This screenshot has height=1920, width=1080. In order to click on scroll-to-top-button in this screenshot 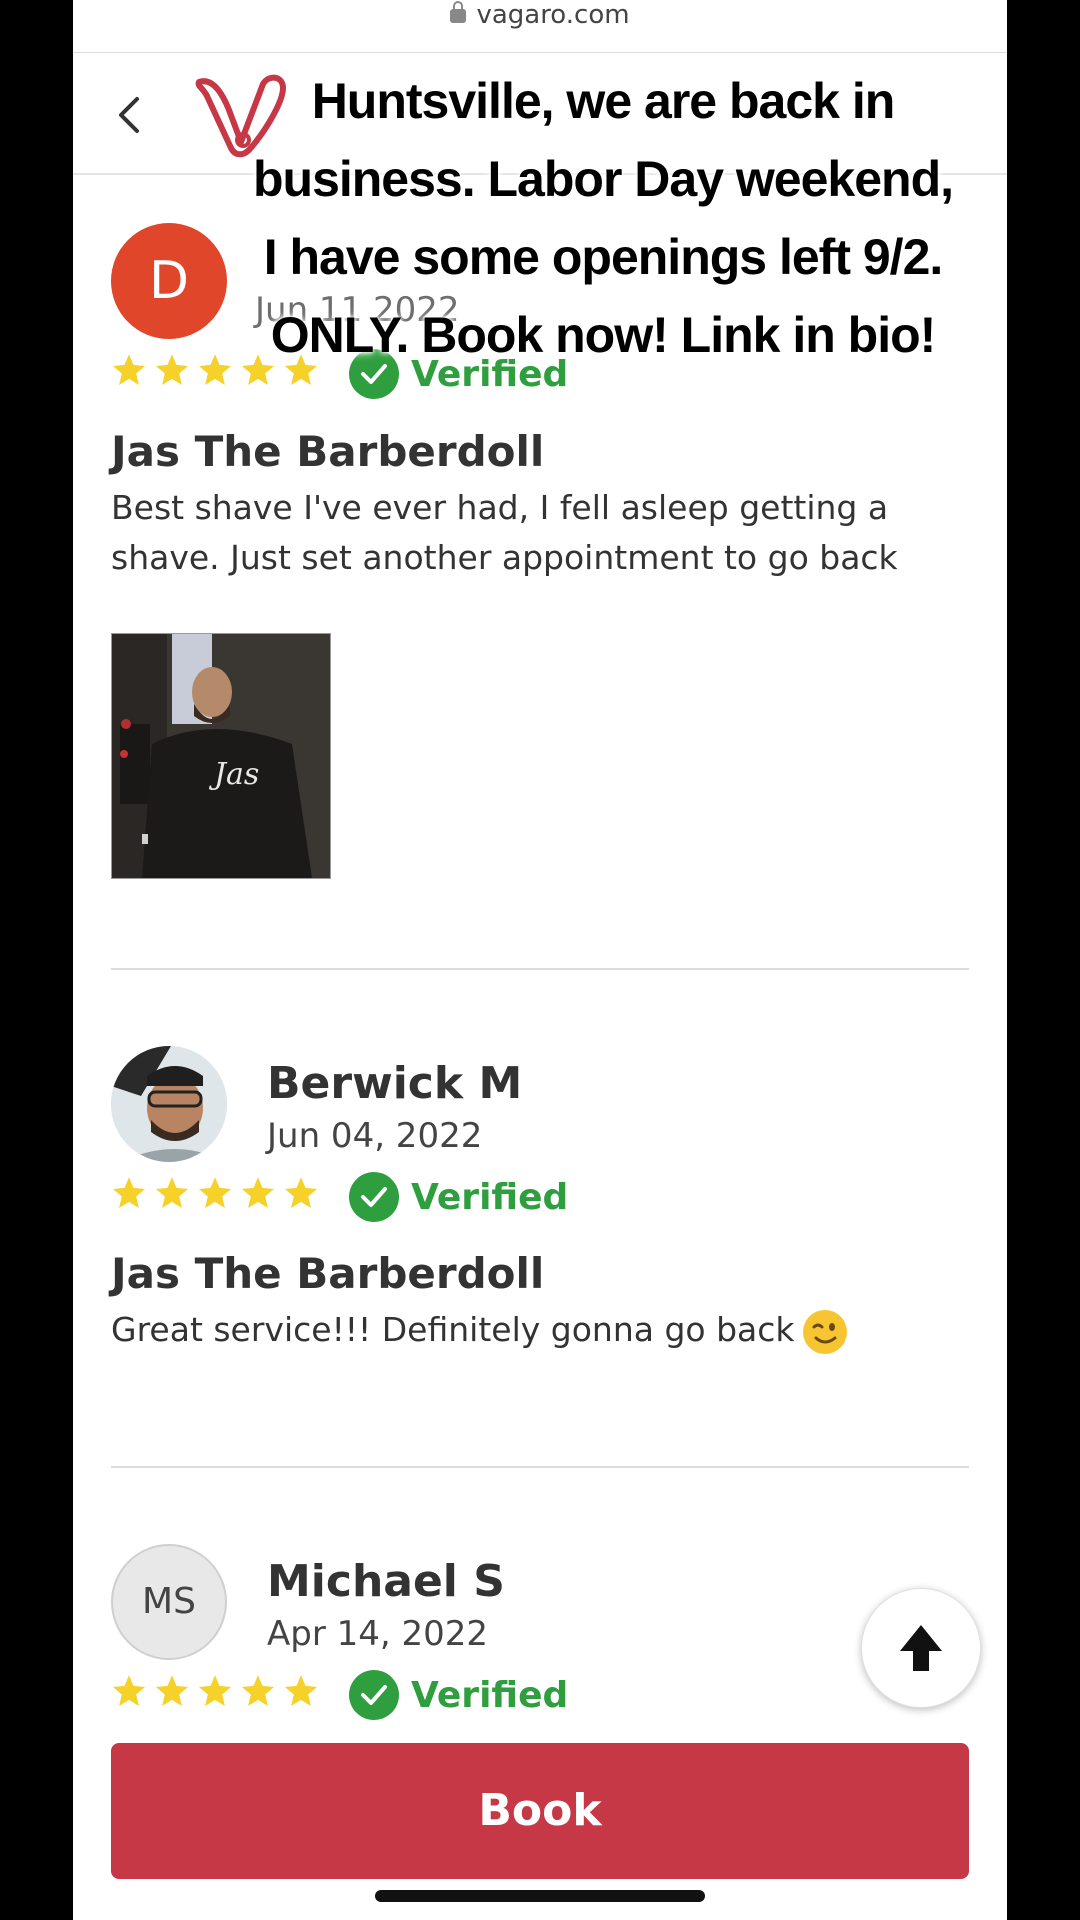, I will do `click(921, 1648)`.